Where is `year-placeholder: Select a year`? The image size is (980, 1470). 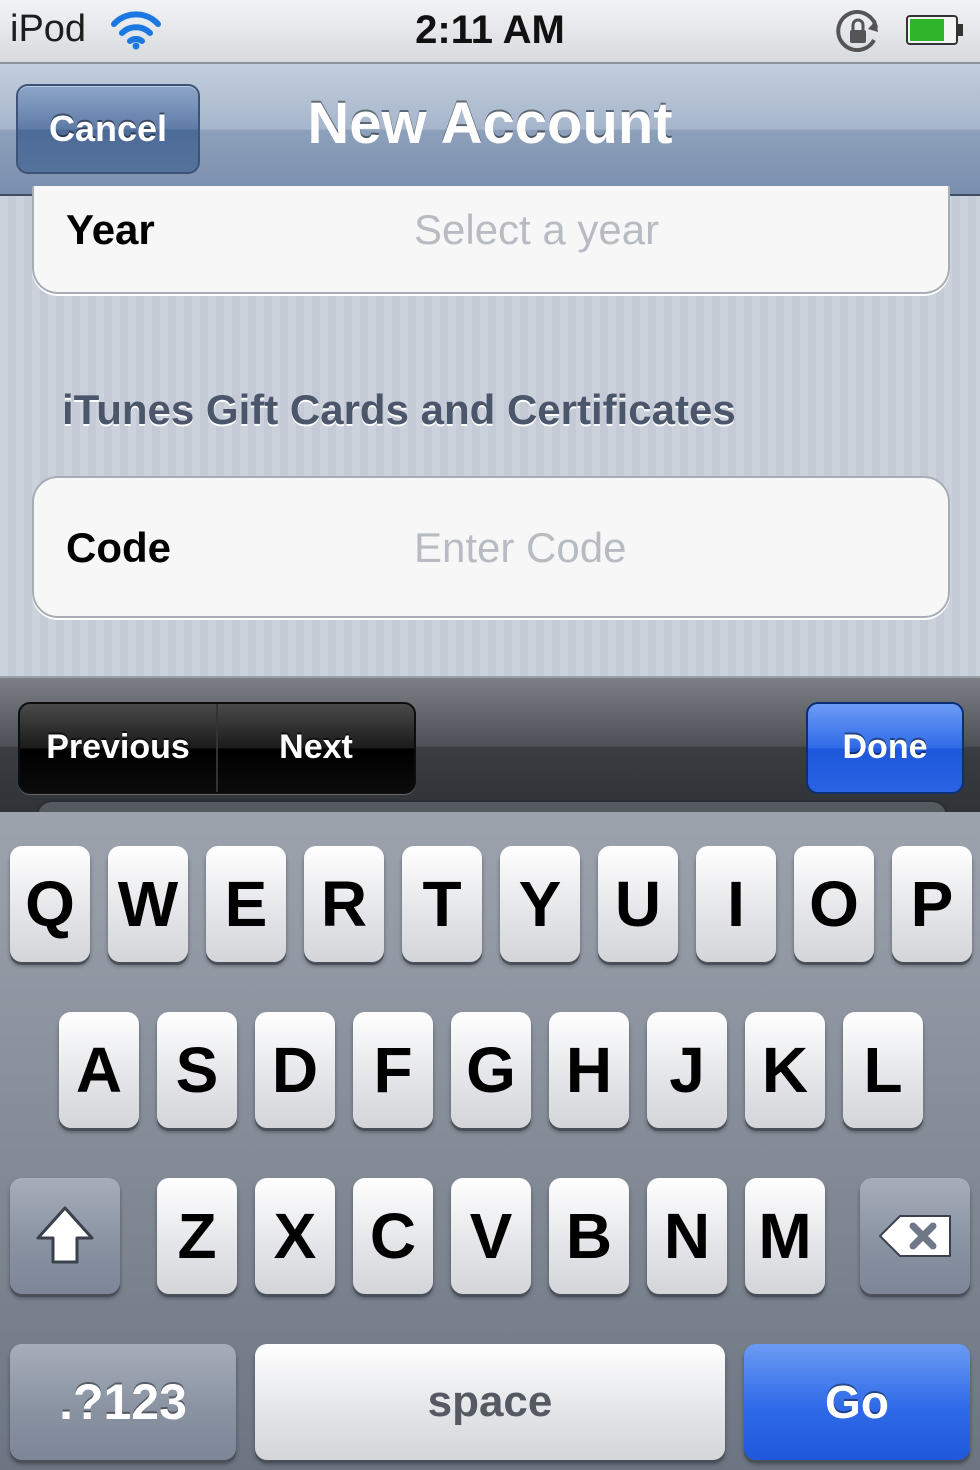 year-placeholder: Select a year is located at coordinates (536, 230).